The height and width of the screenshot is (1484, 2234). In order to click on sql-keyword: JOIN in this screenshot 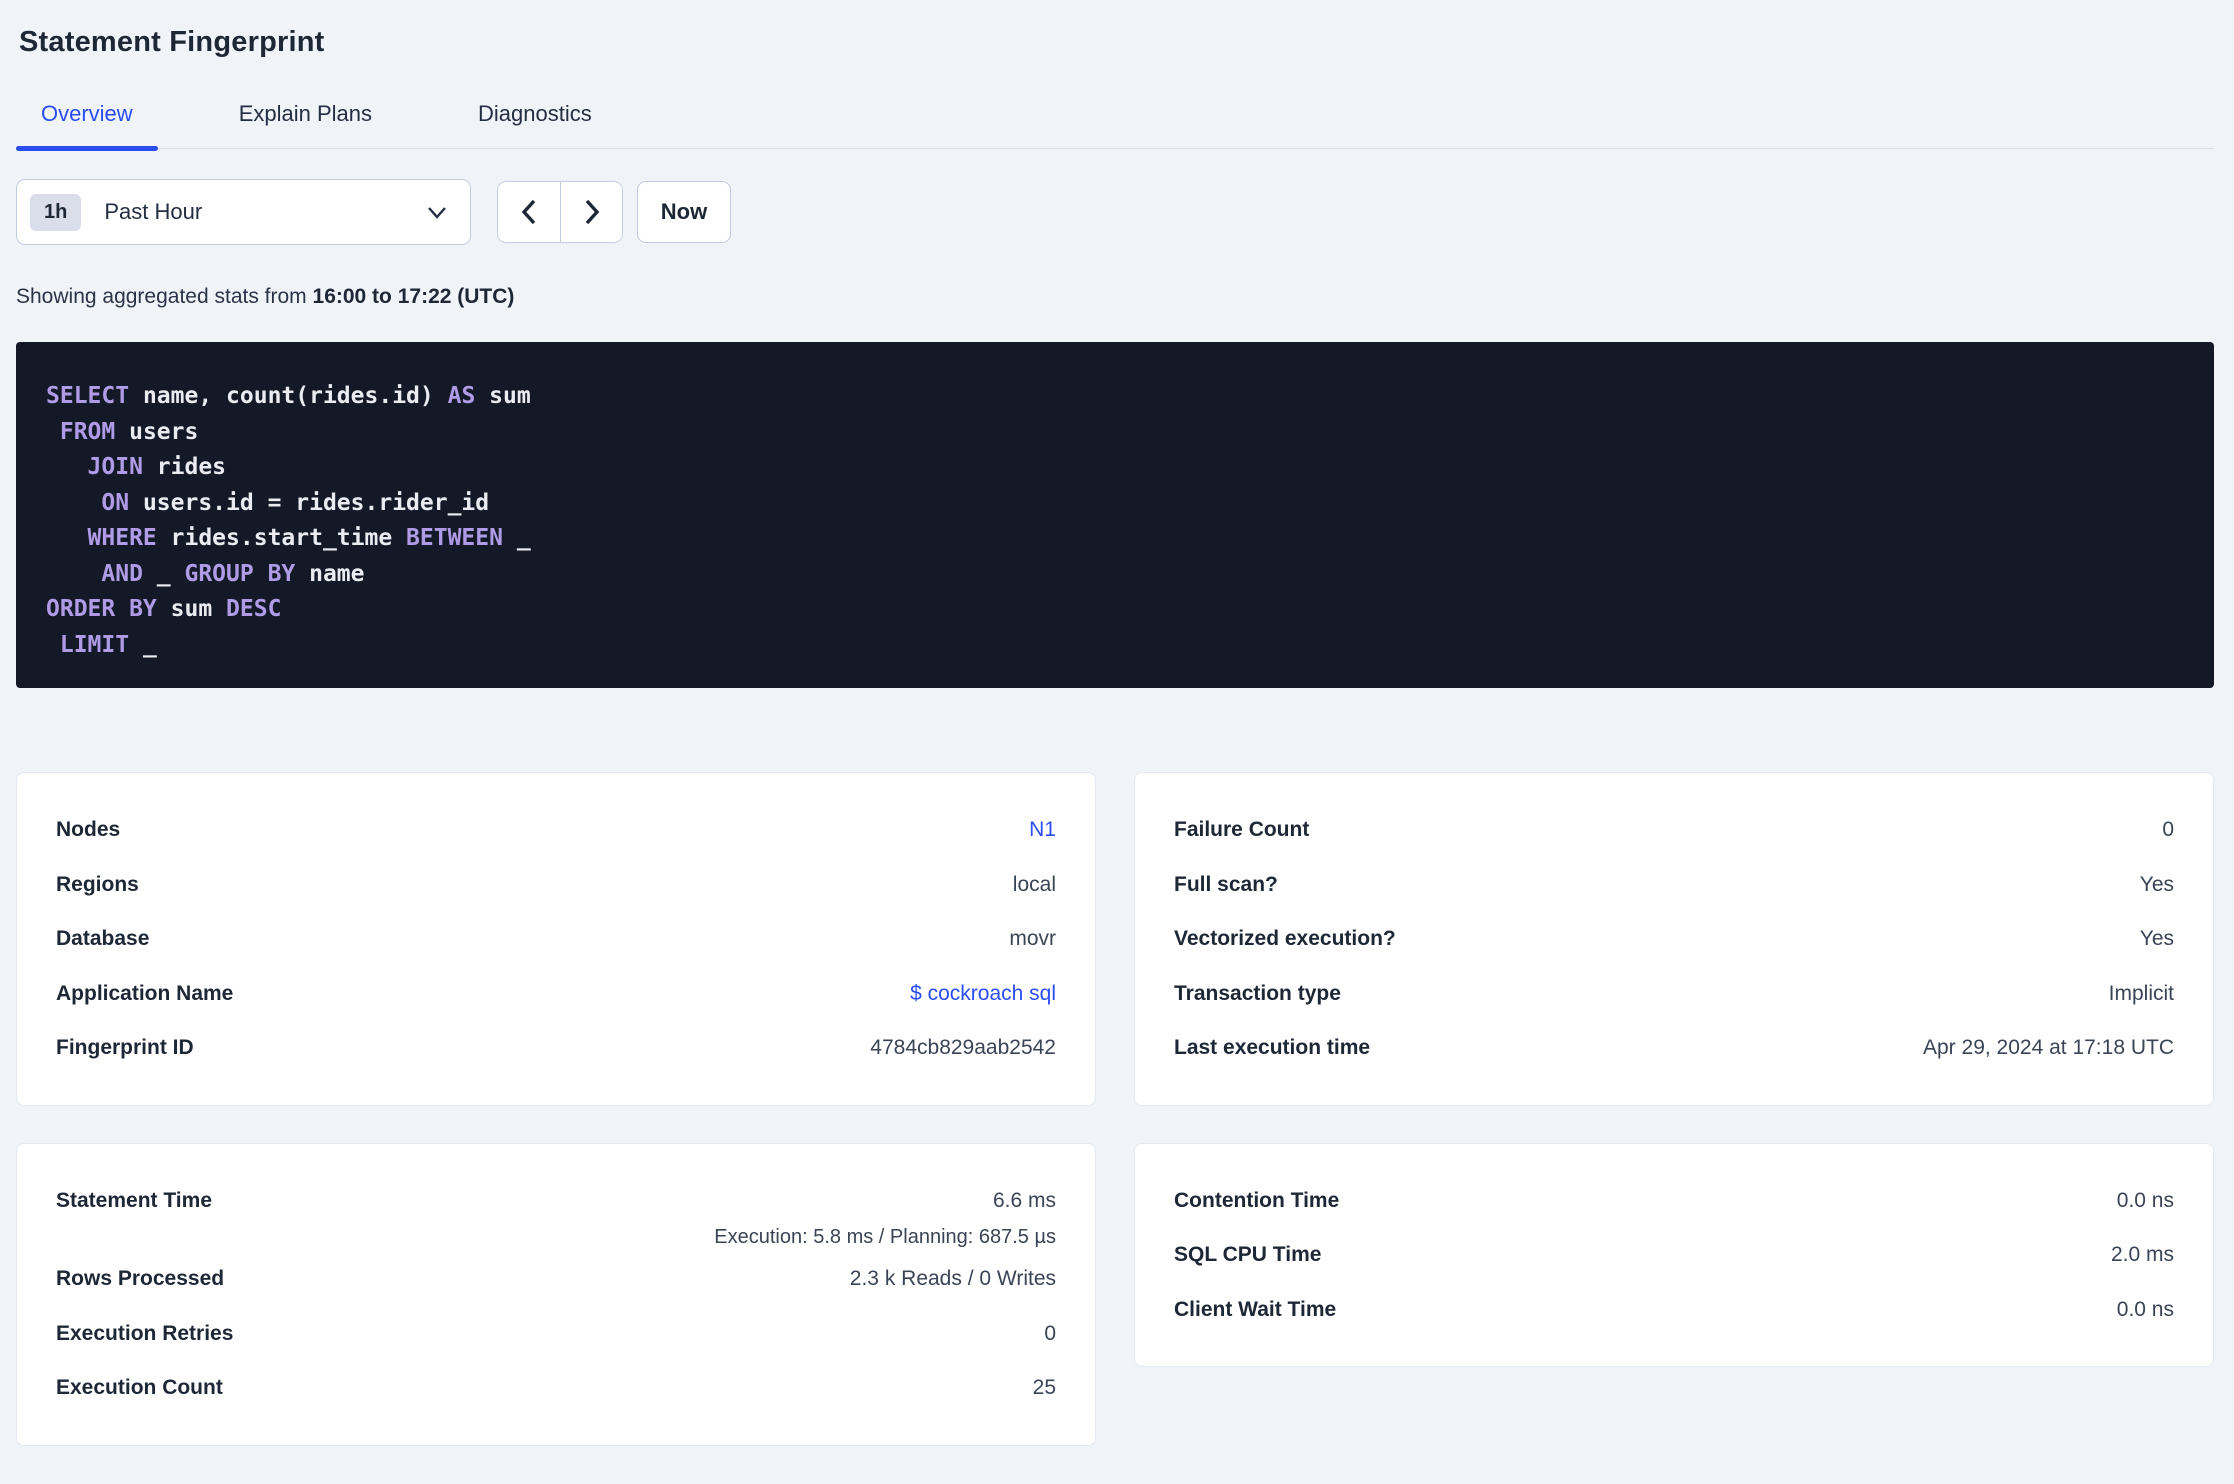, I will do `click(115, 467)`.